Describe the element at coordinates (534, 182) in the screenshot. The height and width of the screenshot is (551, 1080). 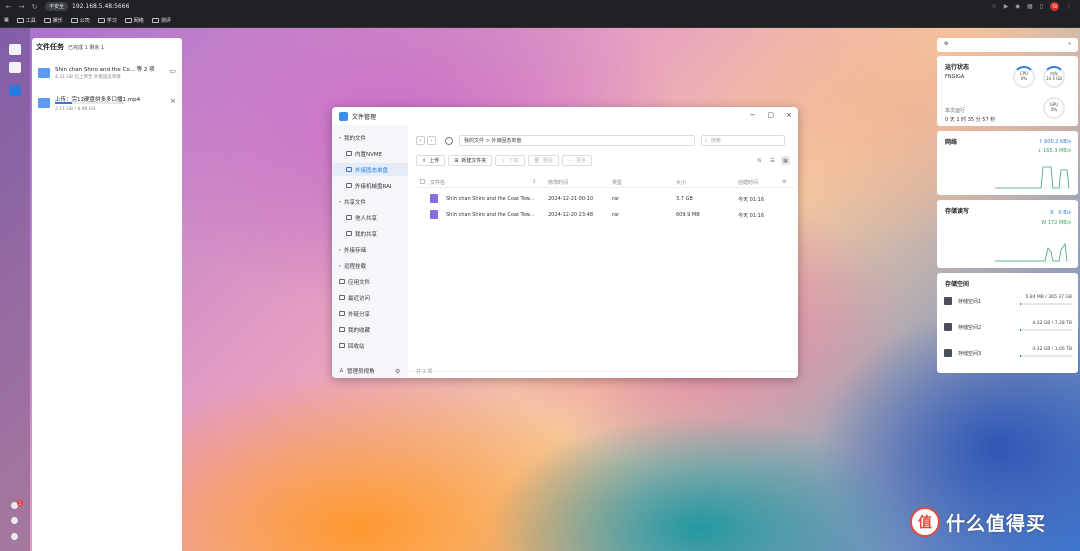
I see `sort-icon: ↕` at that location.